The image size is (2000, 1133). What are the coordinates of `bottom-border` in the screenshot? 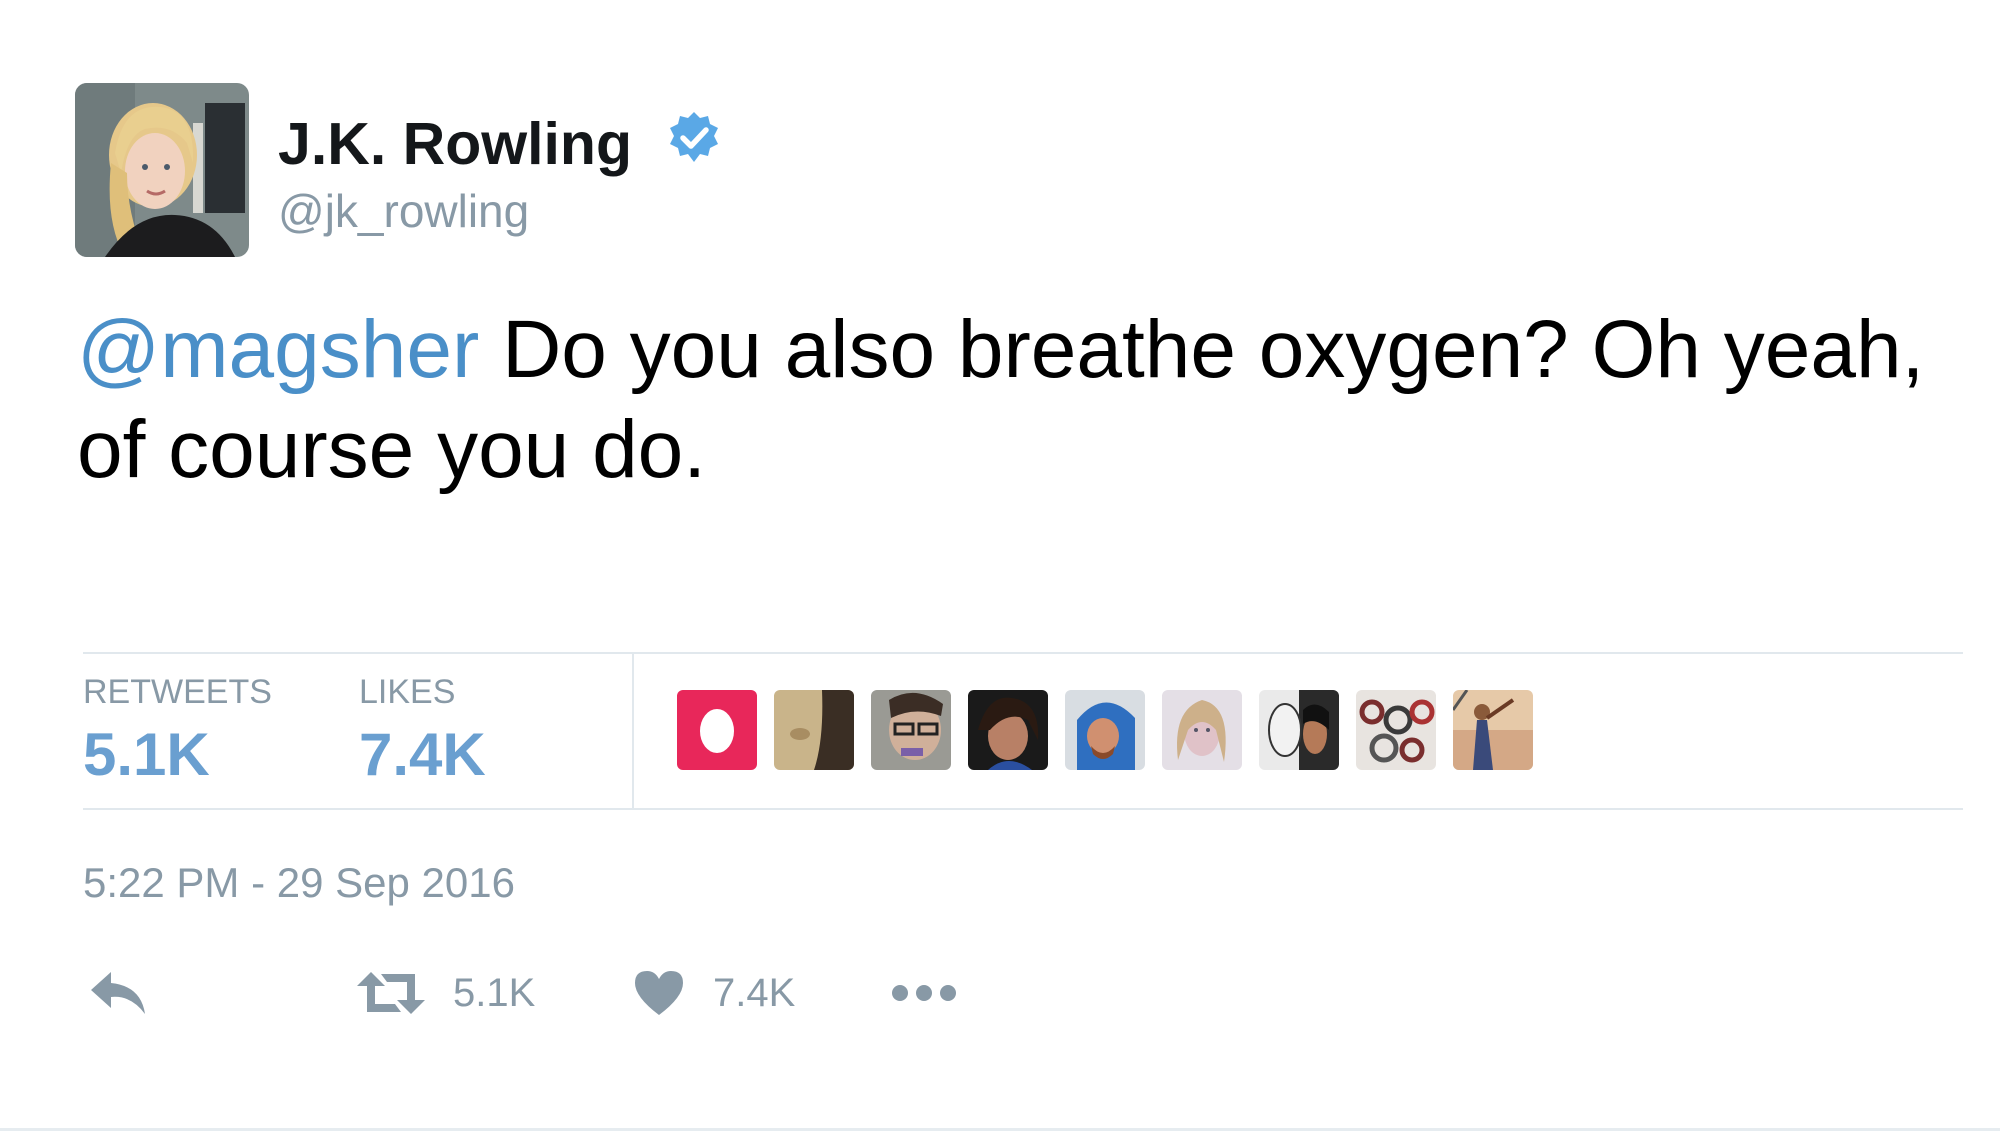 It's located at (1000, 1129).